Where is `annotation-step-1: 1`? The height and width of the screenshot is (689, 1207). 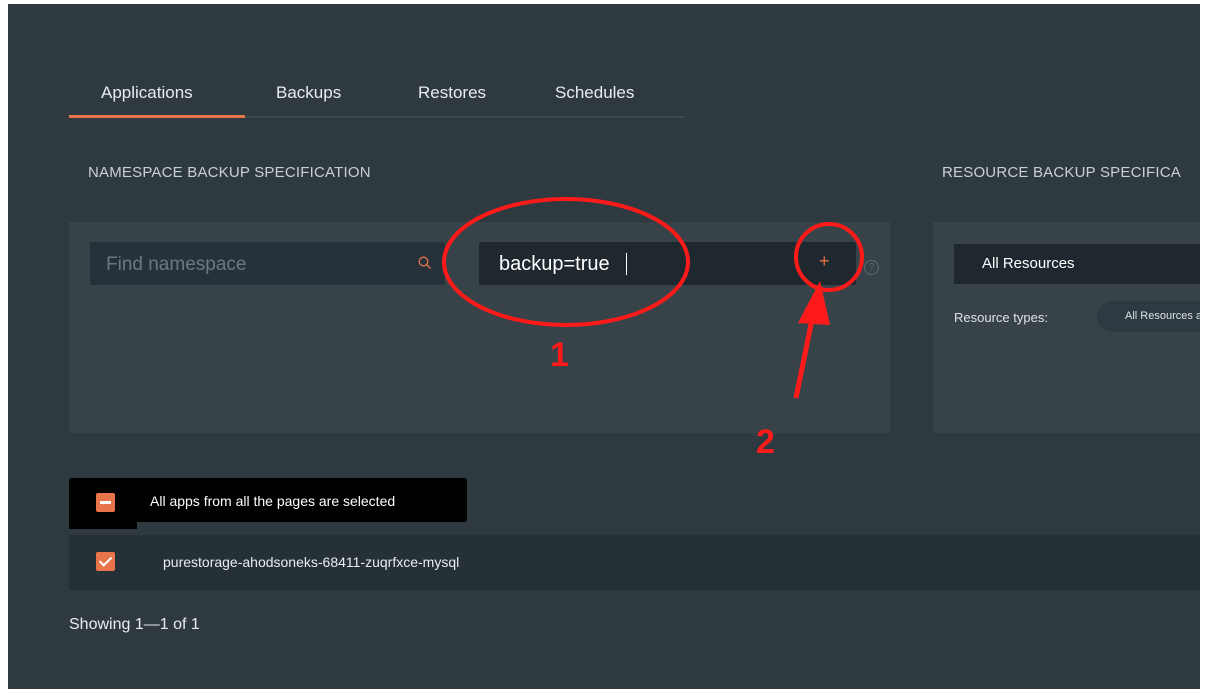
annotation-step-1: 1 is located at coordinates (559, 355).